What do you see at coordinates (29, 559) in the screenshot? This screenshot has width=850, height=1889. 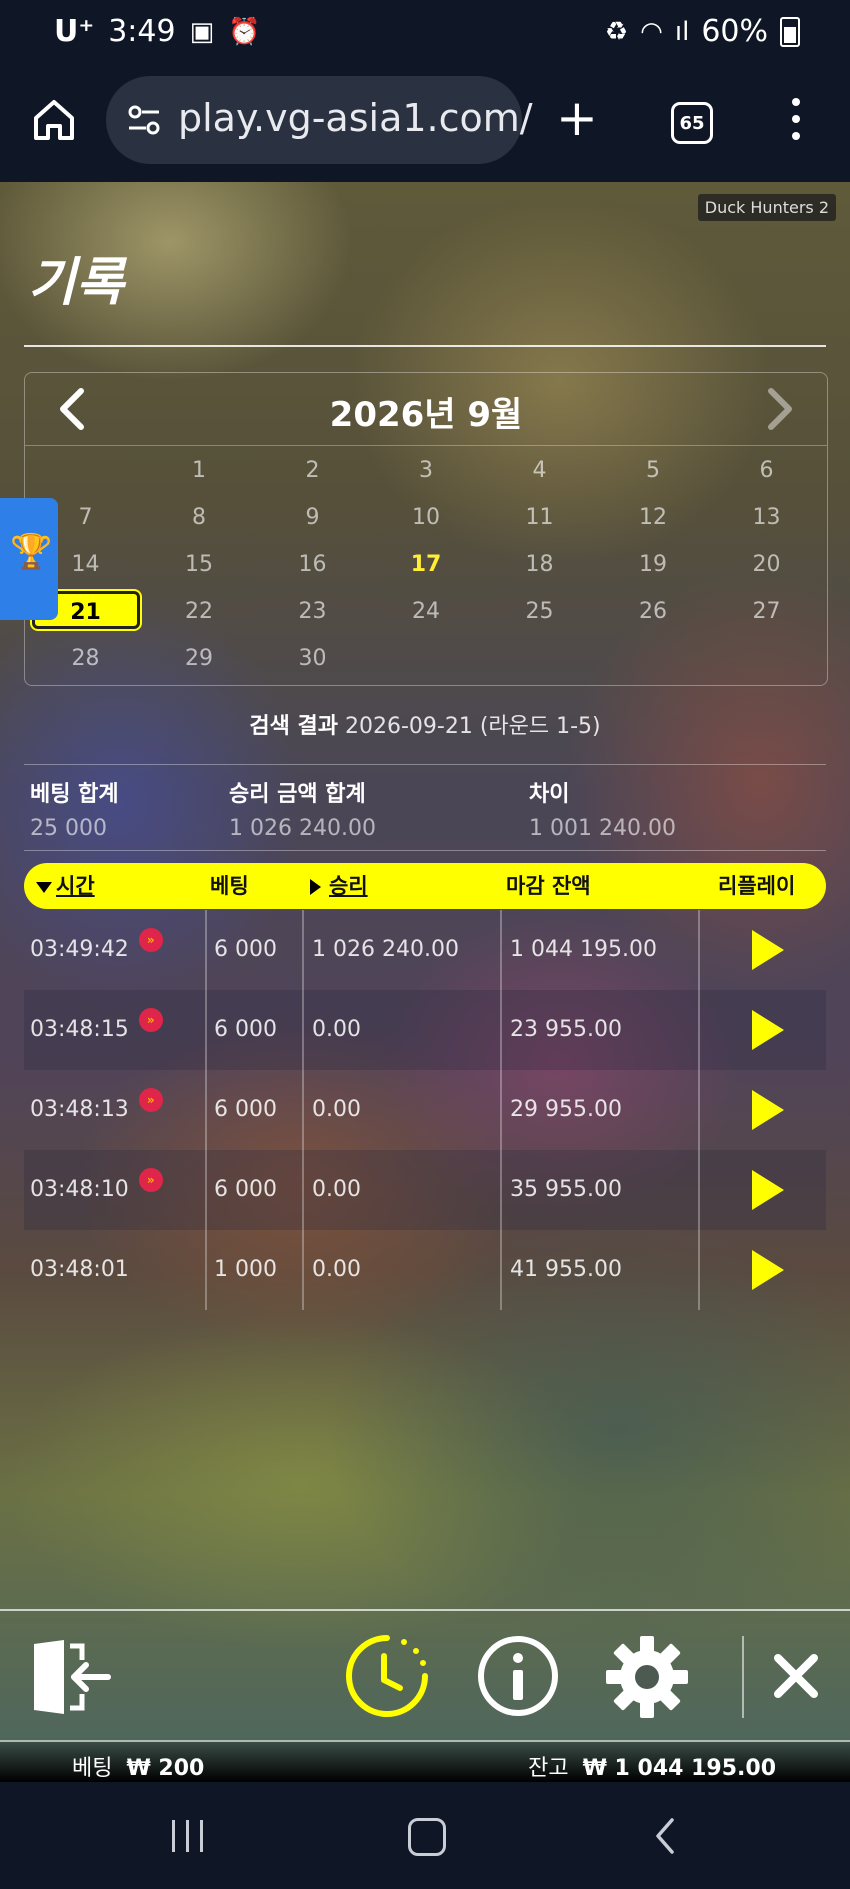 I see `trophy-tab: 🏆` at bounding box center [29, 559].